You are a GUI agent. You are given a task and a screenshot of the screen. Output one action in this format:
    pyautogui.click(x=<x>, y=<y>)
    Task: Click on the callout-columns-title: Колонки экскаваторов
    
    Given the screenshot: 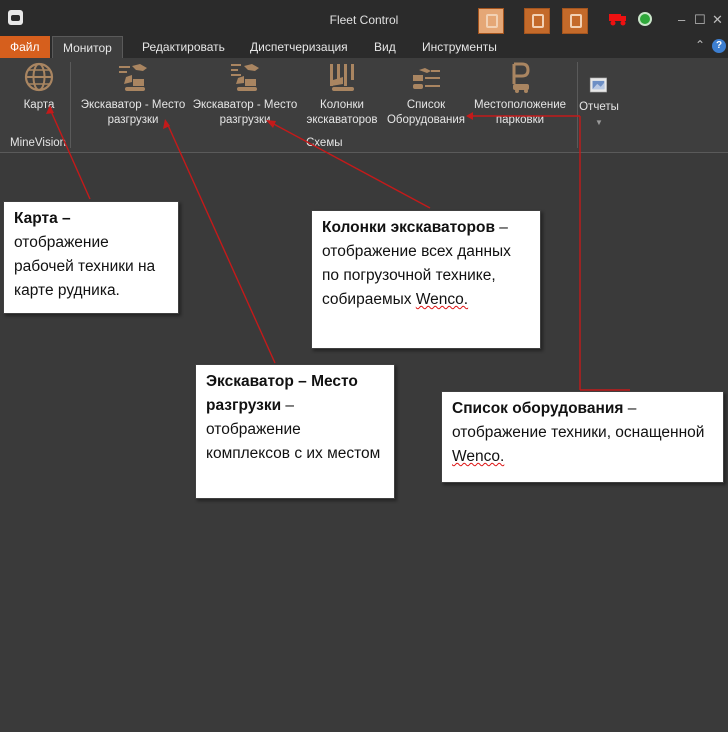 What is the action you would take?
    pyautogui.click(x=408, y=227)
    